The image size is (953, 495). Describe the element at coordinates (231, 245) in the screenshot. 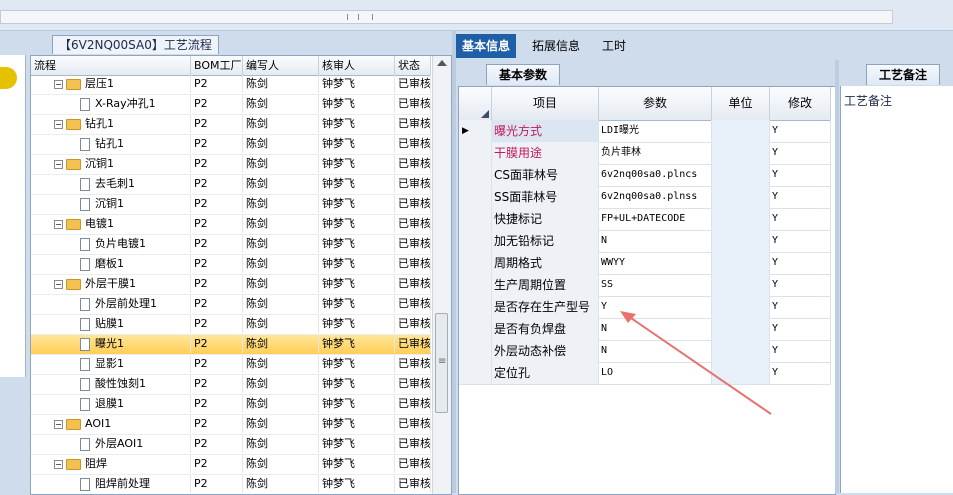

I see `tree-row: 负片电镀1 P2 陈剑 钟梦飞 已审核` at that location.